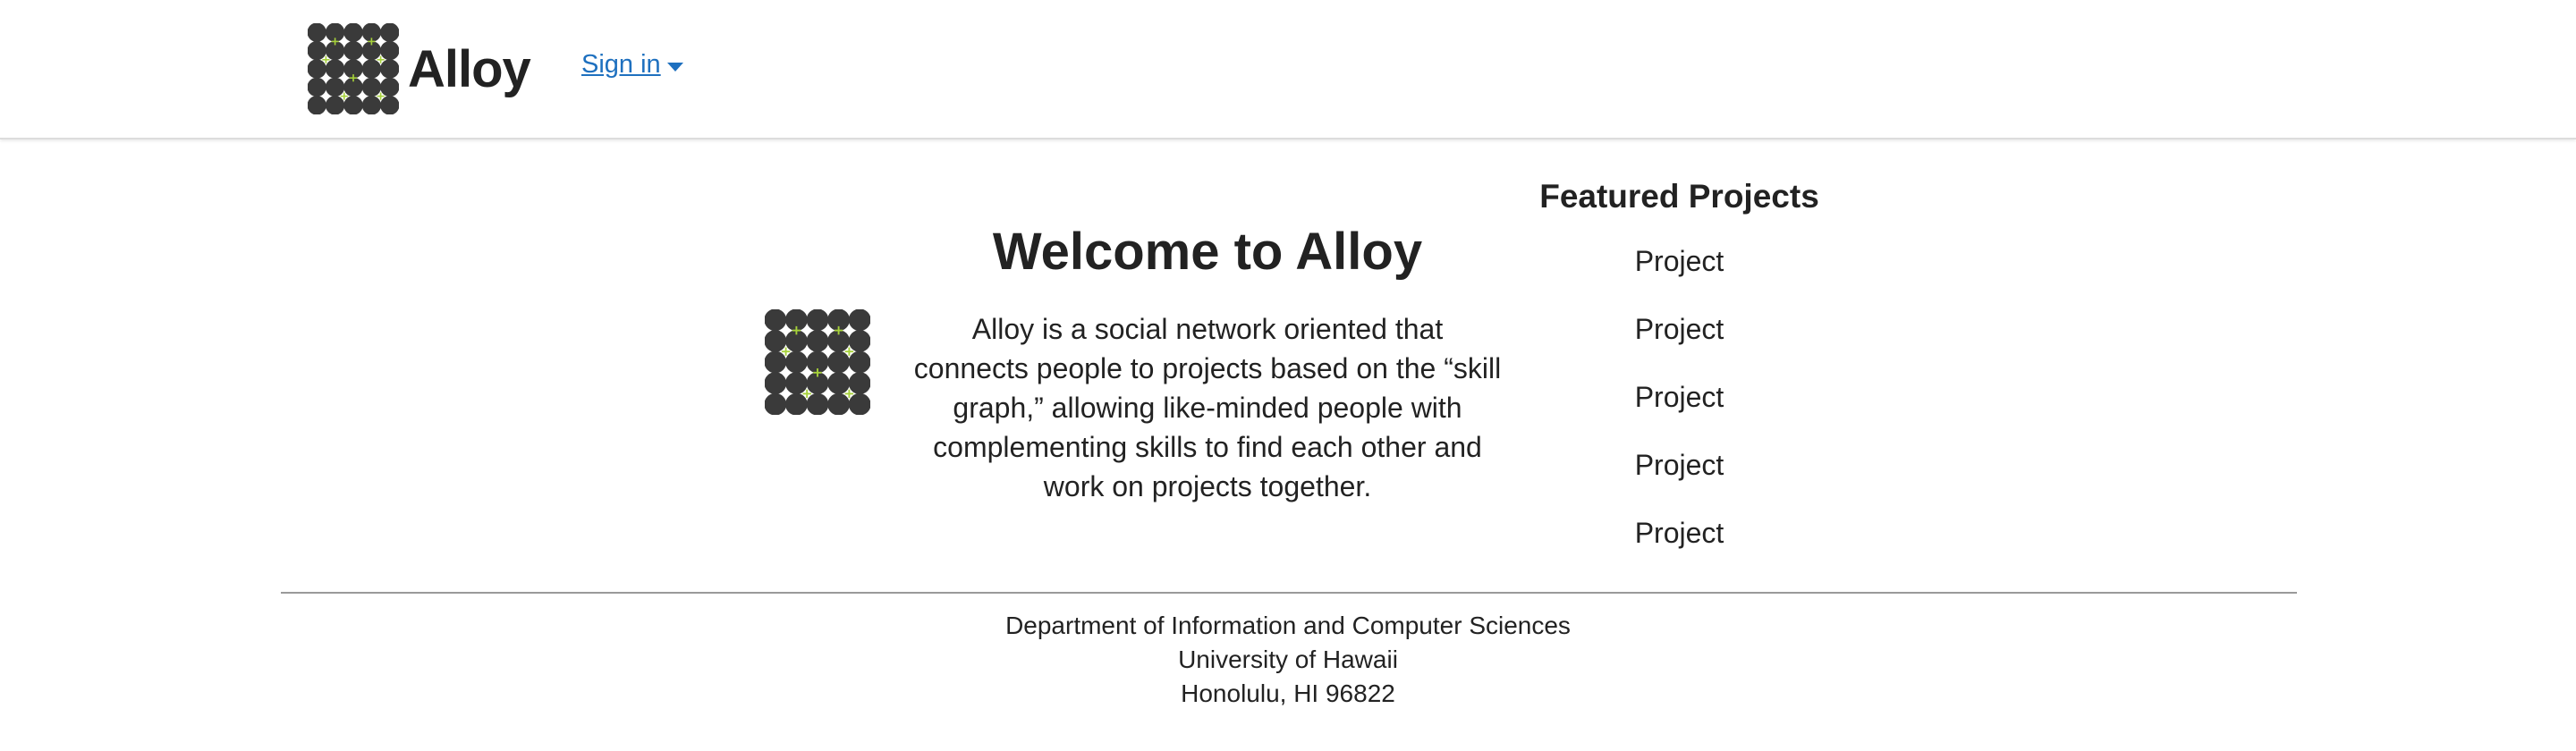 The image size is (2576, 751). Describe the element at coordinates (1679, 196) in the screenshot. I see `featured-projects-heading: Featured Projects` at that location.